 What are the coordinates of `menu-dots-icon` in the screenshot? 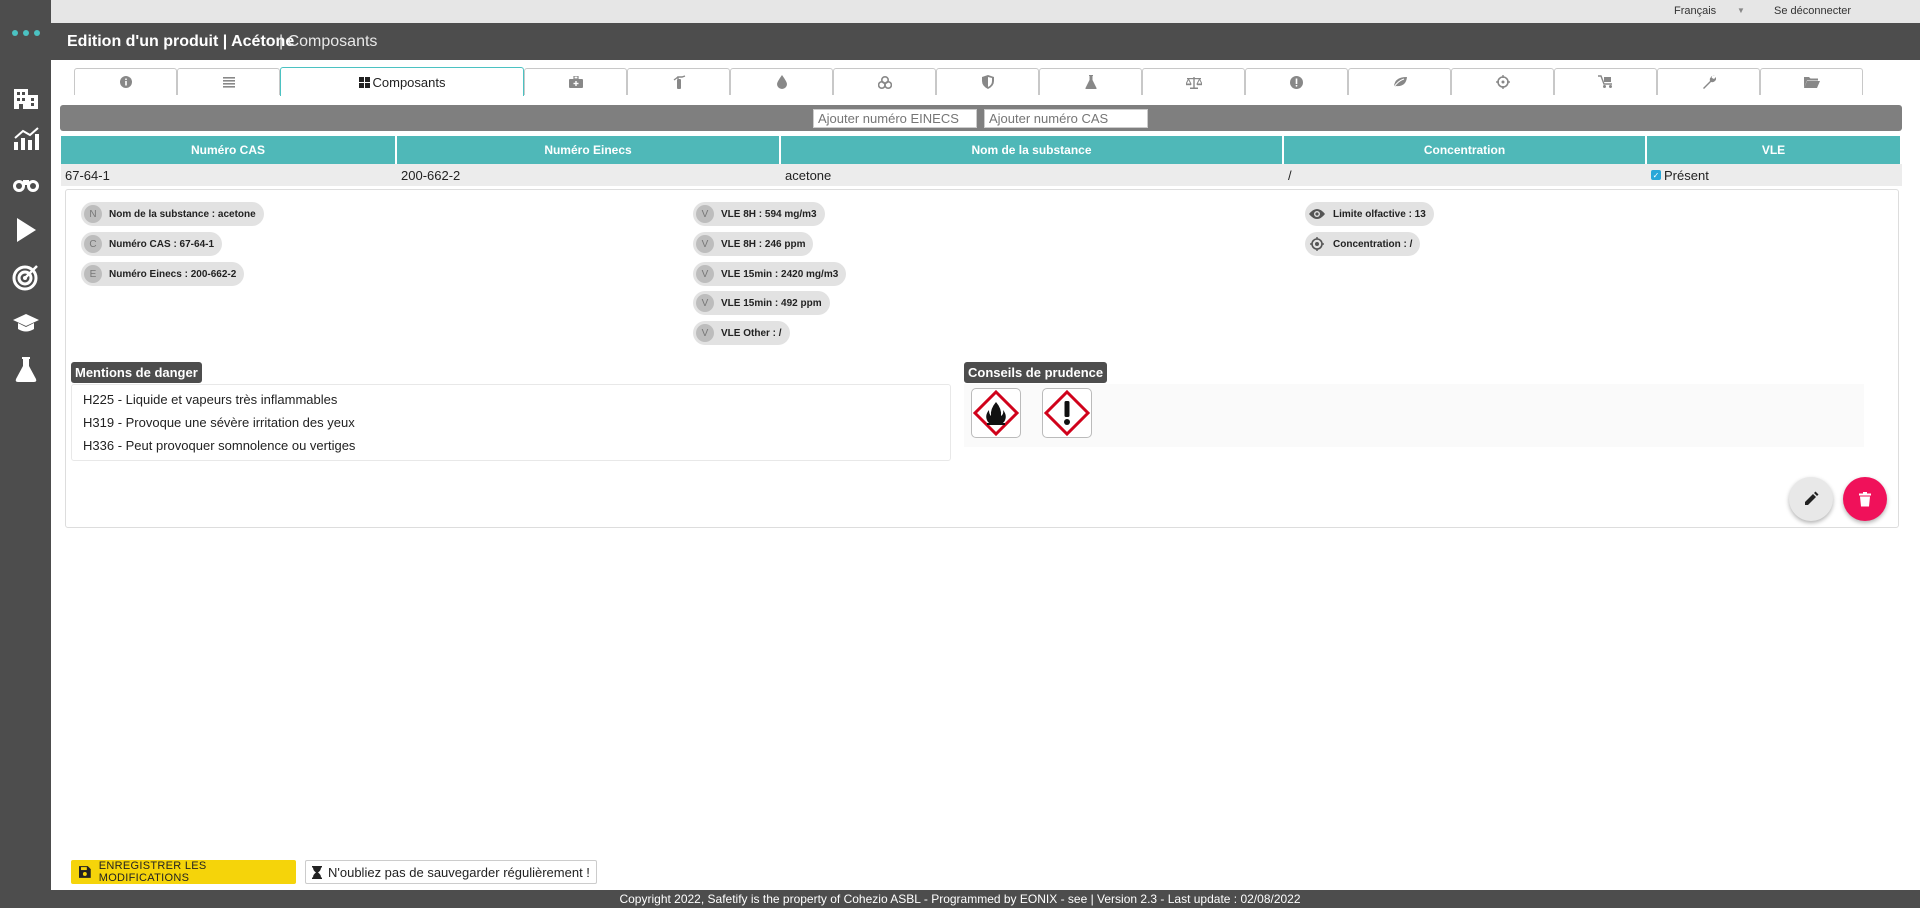 It's located at (26, 33).